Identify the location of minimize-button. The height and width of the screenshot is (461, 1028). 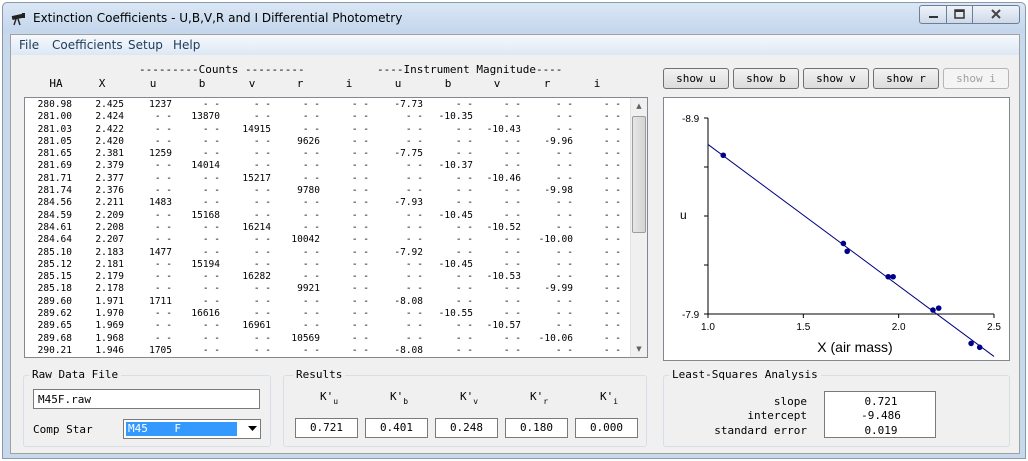
(933, 14).